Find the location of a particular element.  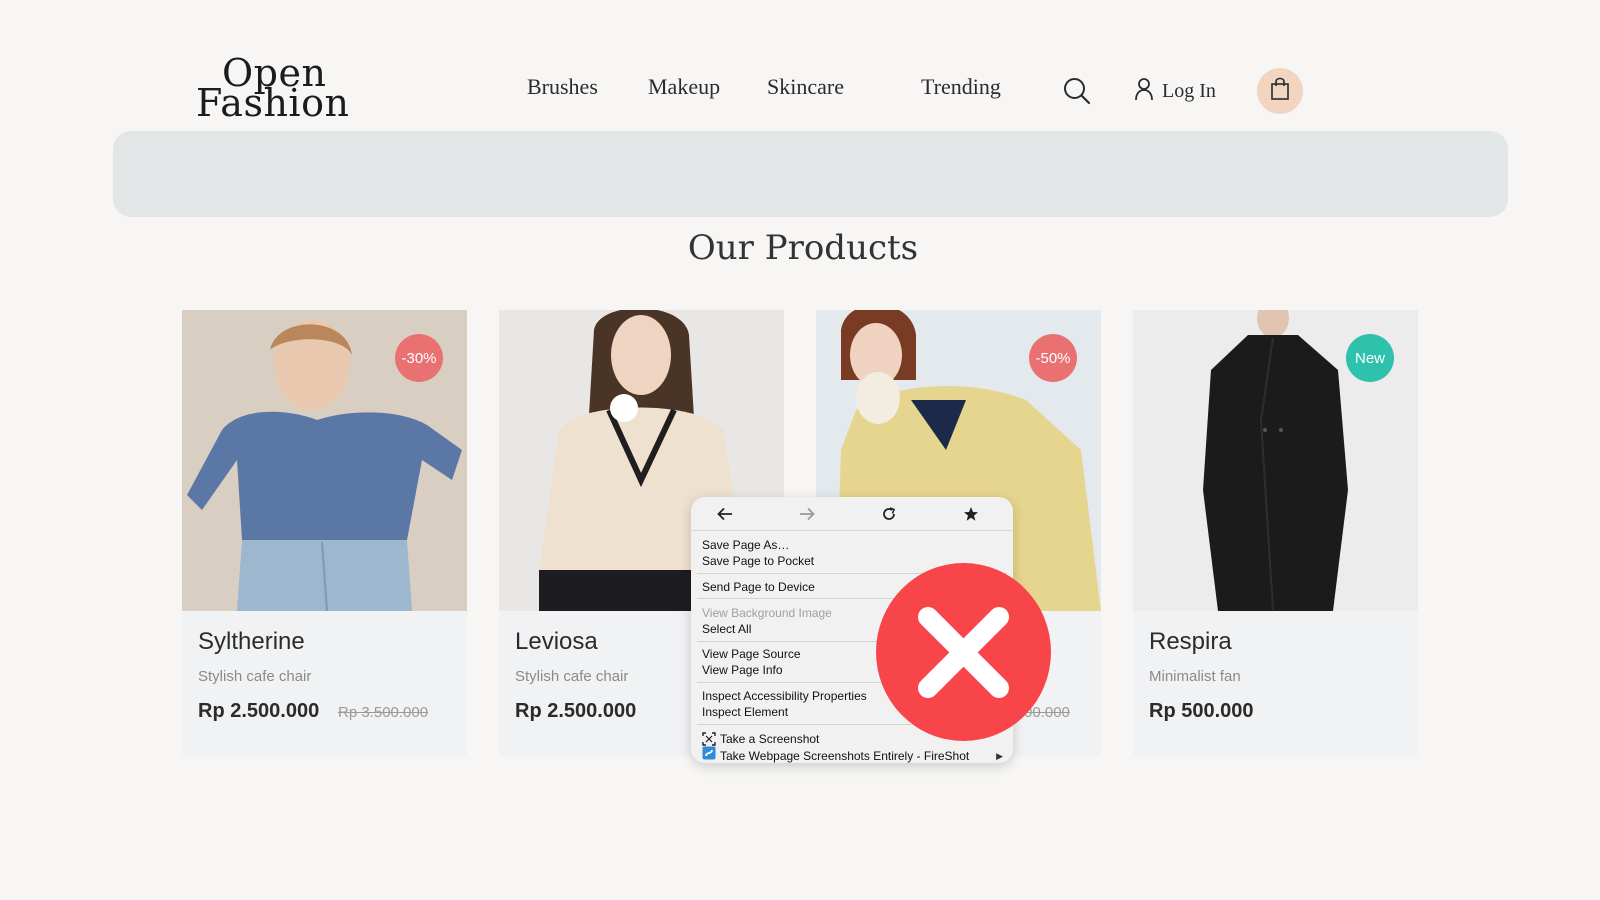

login-button: Log In is located at coordinates (1175, 91).